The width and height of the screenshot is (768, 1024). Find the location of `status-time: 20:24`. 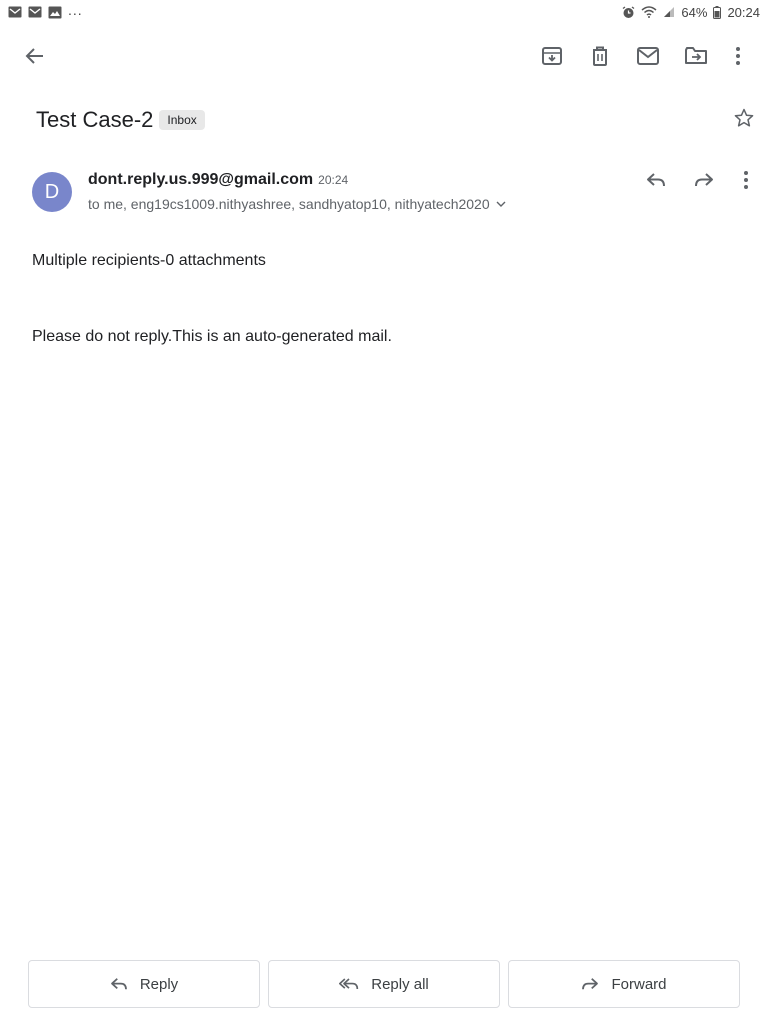

status-time: 20:24 is located at coordinates (743, 12).